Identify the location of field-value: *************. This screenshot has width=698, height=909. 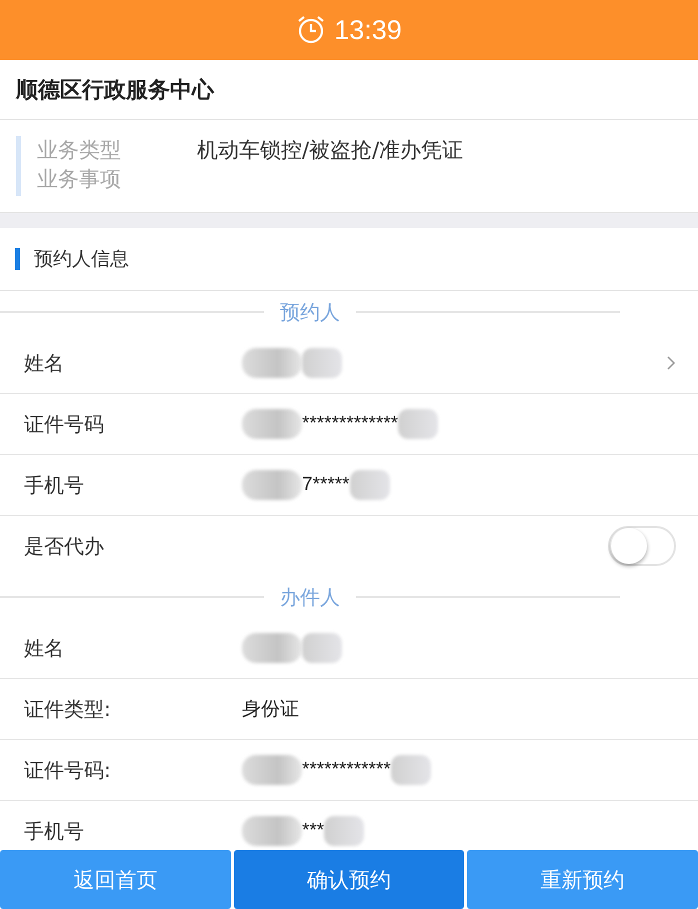
(350, 424).